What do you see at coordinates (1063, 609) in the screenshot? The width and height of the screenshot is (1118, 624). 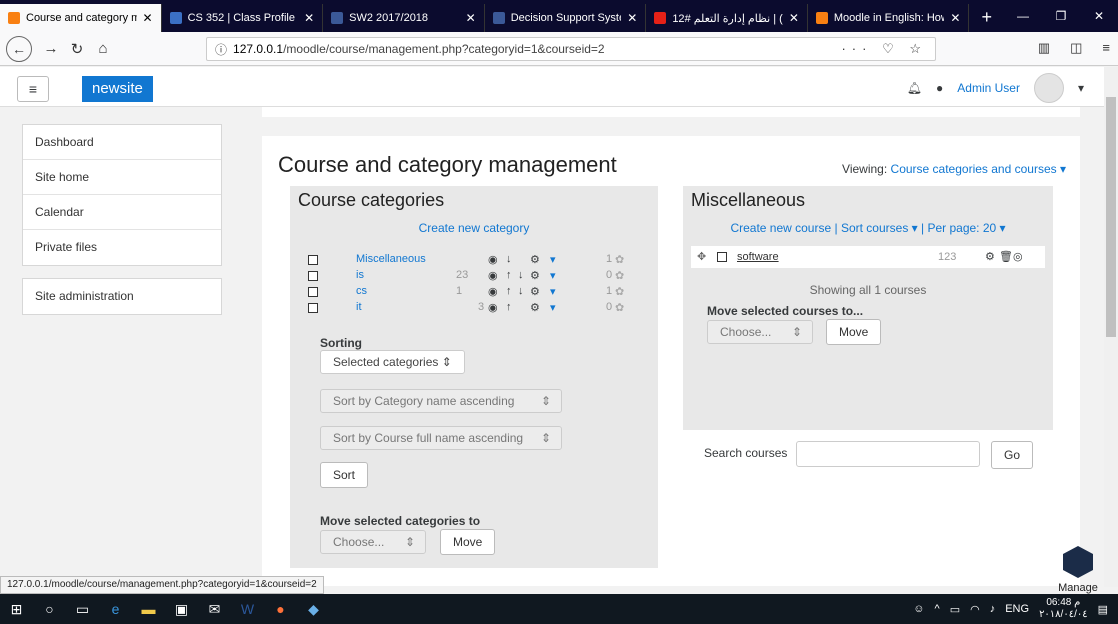 I see `clock: 06:48 م ٢٠١٨/٠٤/٠٤` at bounding box center [1063, 609].